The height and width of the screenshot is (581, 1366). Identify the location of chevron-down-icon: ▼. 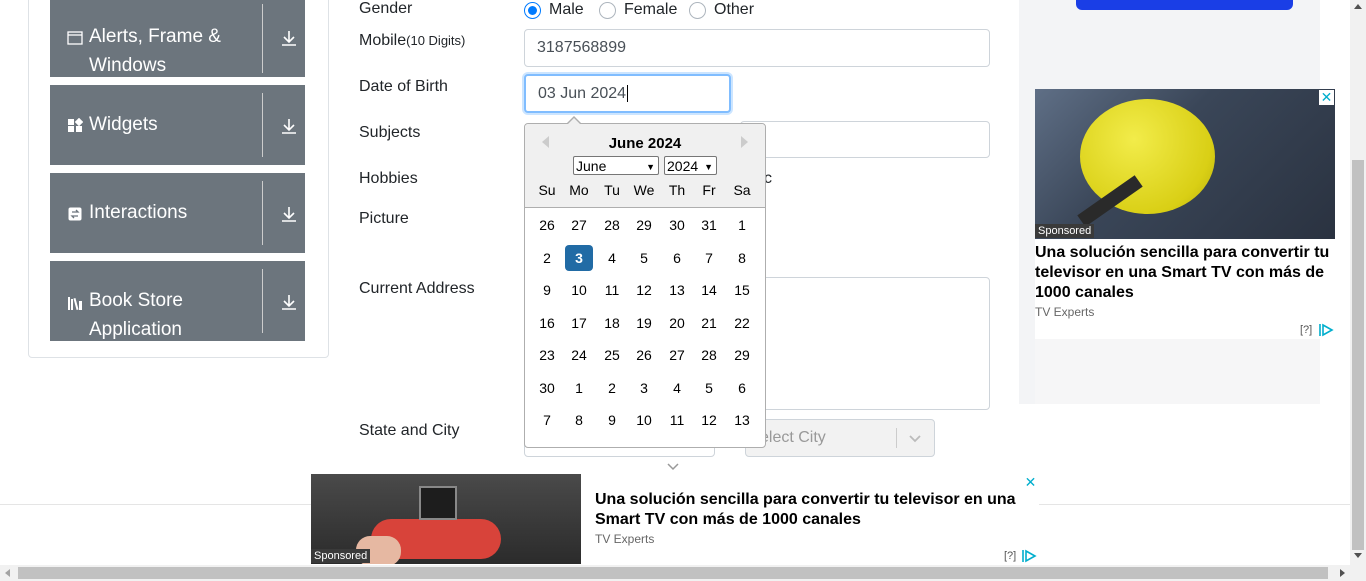
(708, 167).